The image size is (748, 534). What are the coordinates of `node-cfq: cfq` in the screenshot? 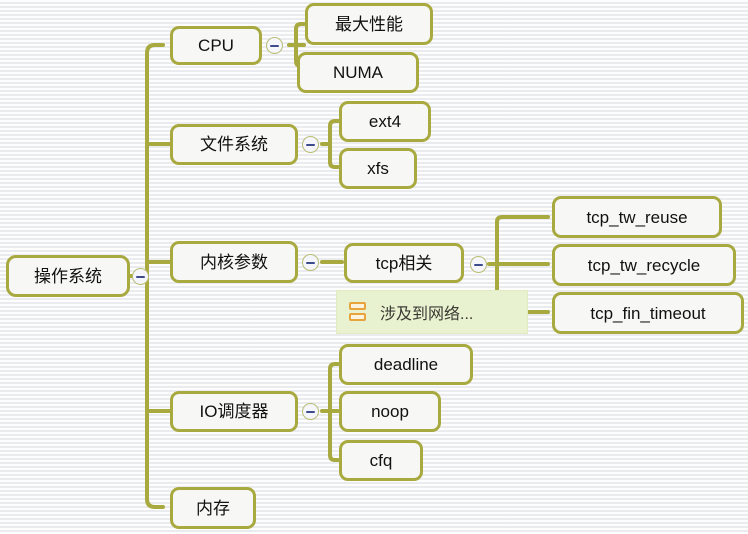 It's located at (381, 460).